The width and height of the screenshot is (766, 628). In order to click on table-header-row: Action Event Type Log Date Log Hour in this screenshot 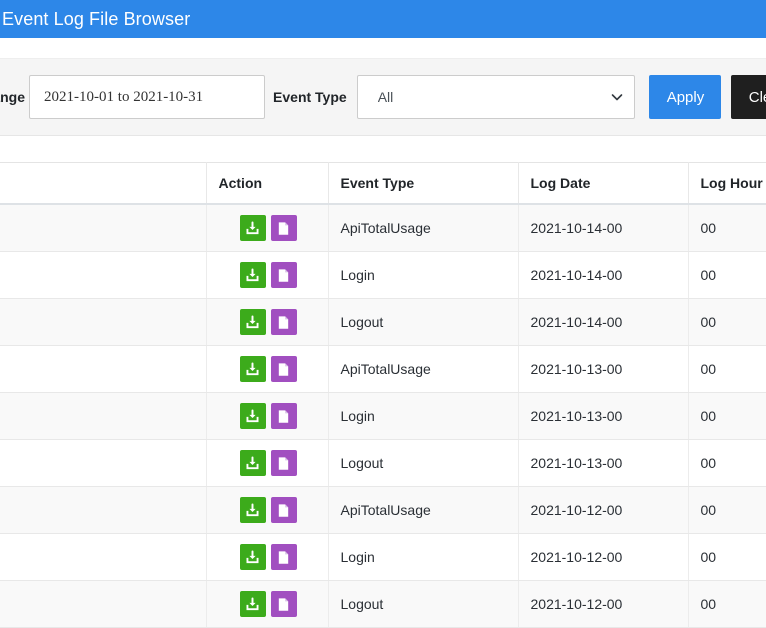, I will do `click(383, 183)`.